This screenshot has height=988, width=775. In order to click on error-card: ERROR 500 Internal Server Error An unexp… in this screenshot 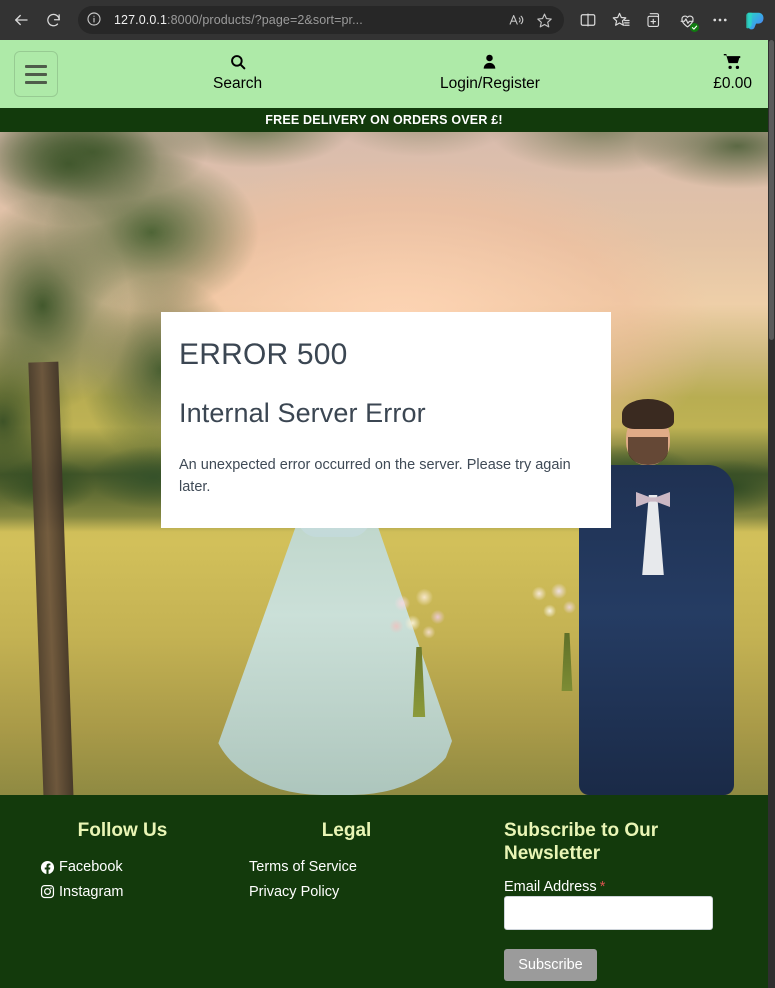, I will do `click(386, 420)`.